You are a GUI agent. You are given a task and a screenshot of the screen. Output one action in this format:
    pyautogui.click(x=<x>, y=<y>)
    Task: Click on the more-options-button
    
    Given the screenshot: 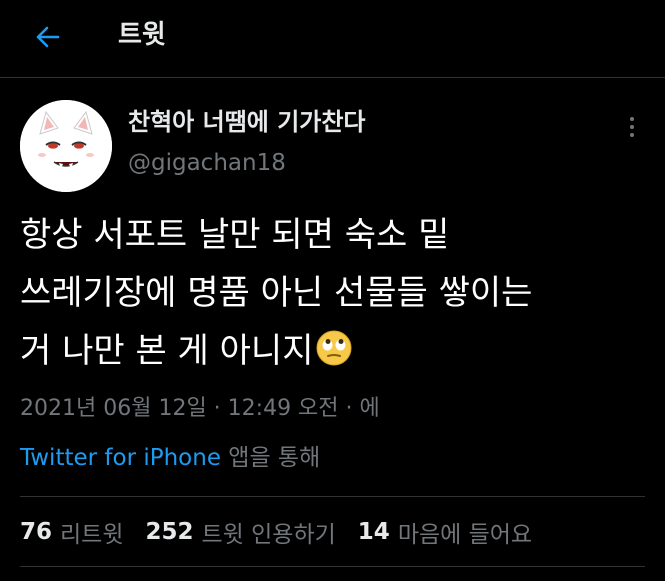 What is the action you would take?
    pyautogui.click(x=632, y=127)
    